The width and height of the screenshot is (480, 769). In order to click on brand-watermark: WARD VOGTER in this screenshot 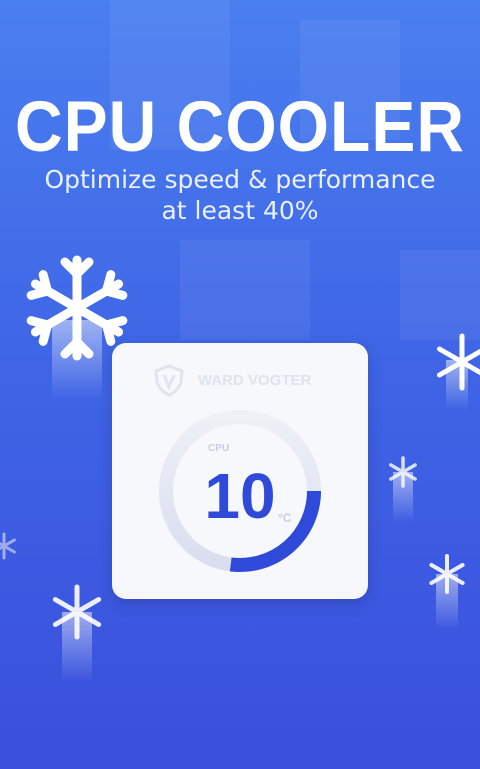, I will do `click(231, 380)`.